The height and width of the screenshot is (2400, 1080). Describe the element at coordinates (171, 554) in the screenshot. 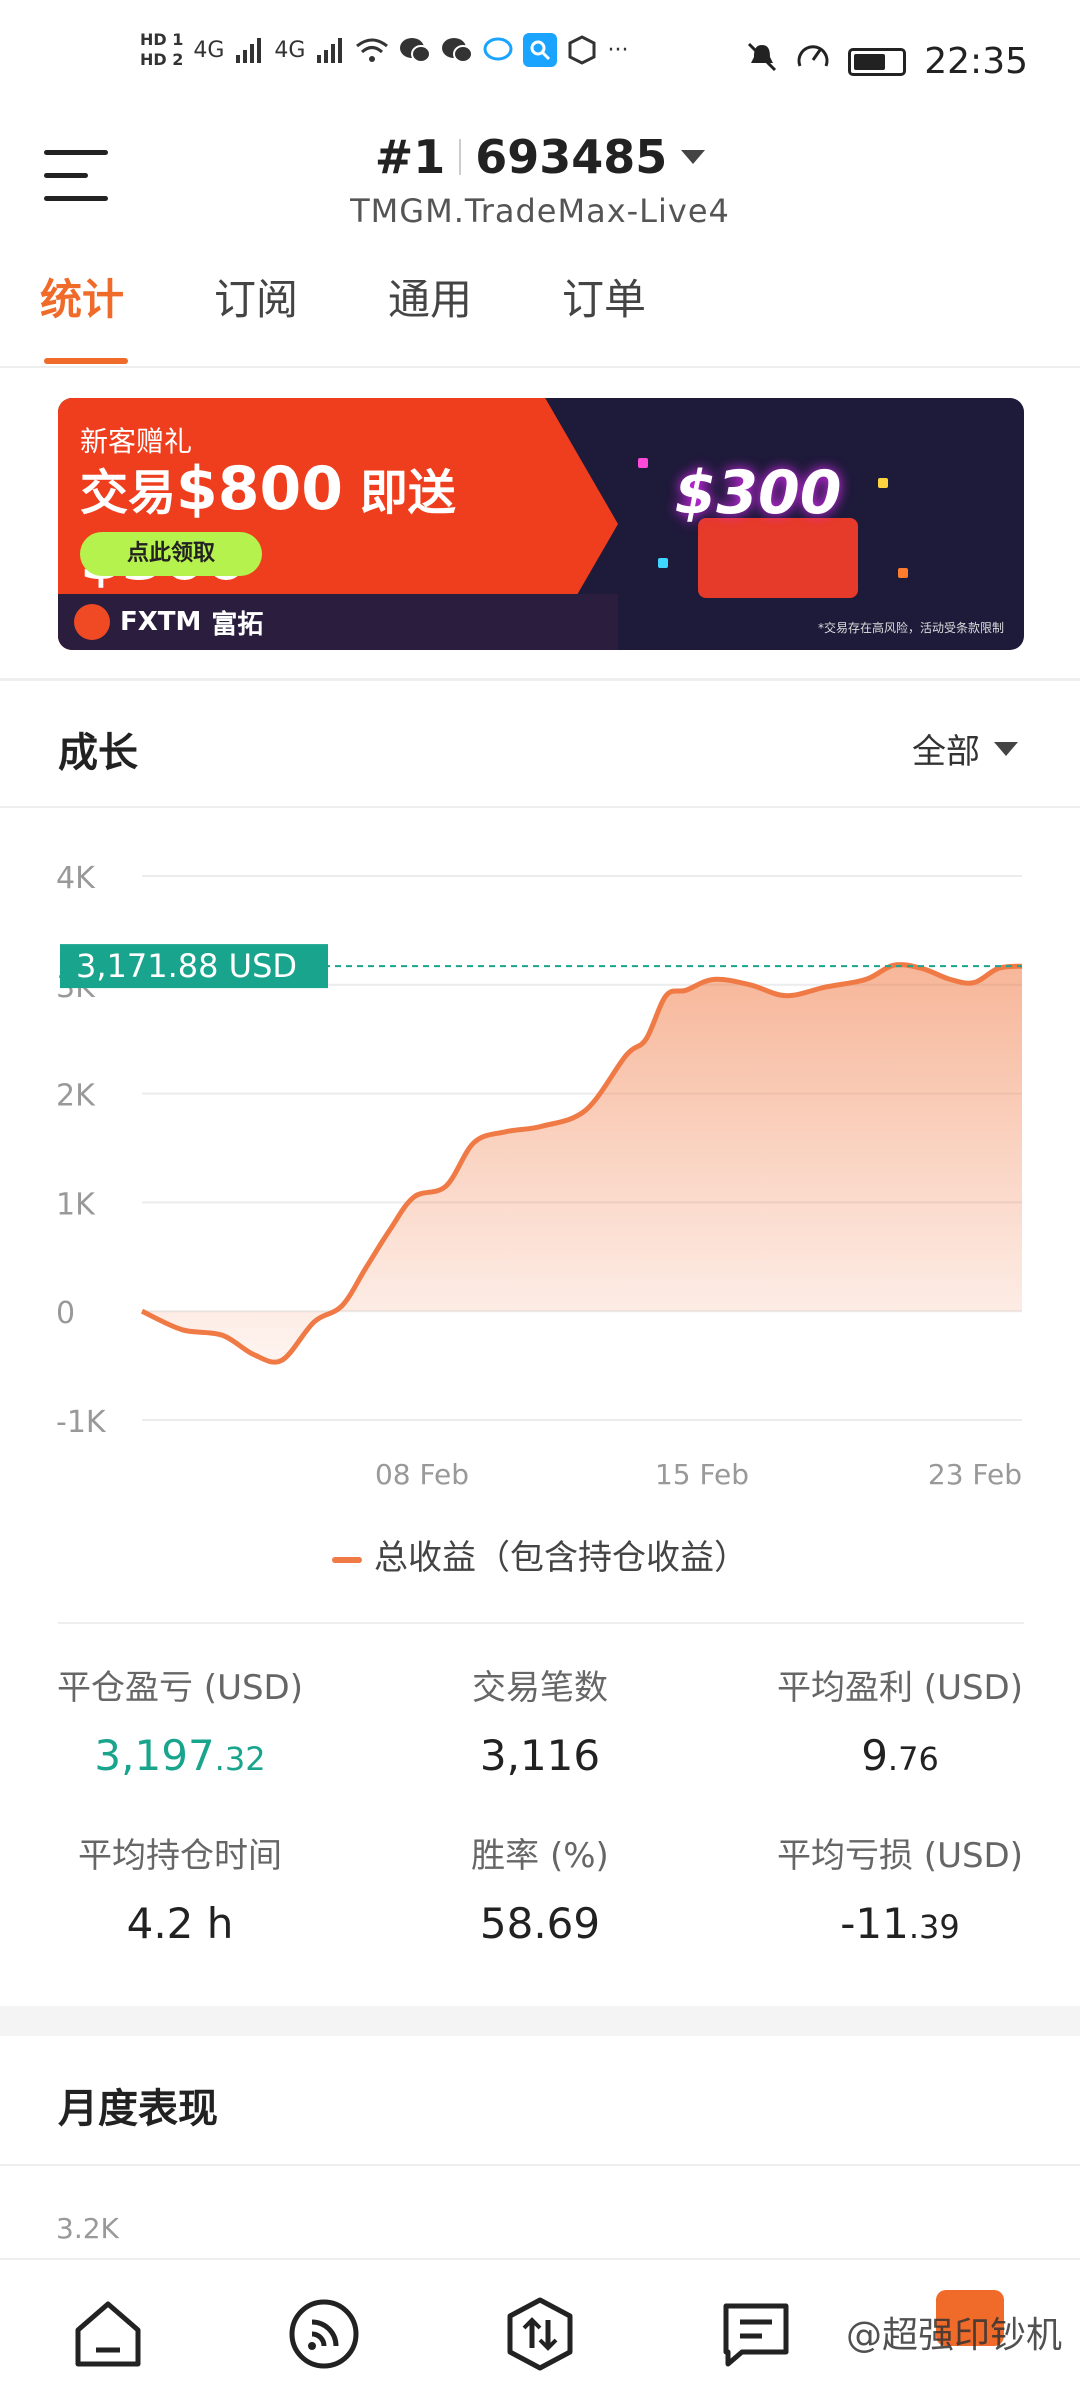

I see `banner-cta-button: 点此领取` at that location.